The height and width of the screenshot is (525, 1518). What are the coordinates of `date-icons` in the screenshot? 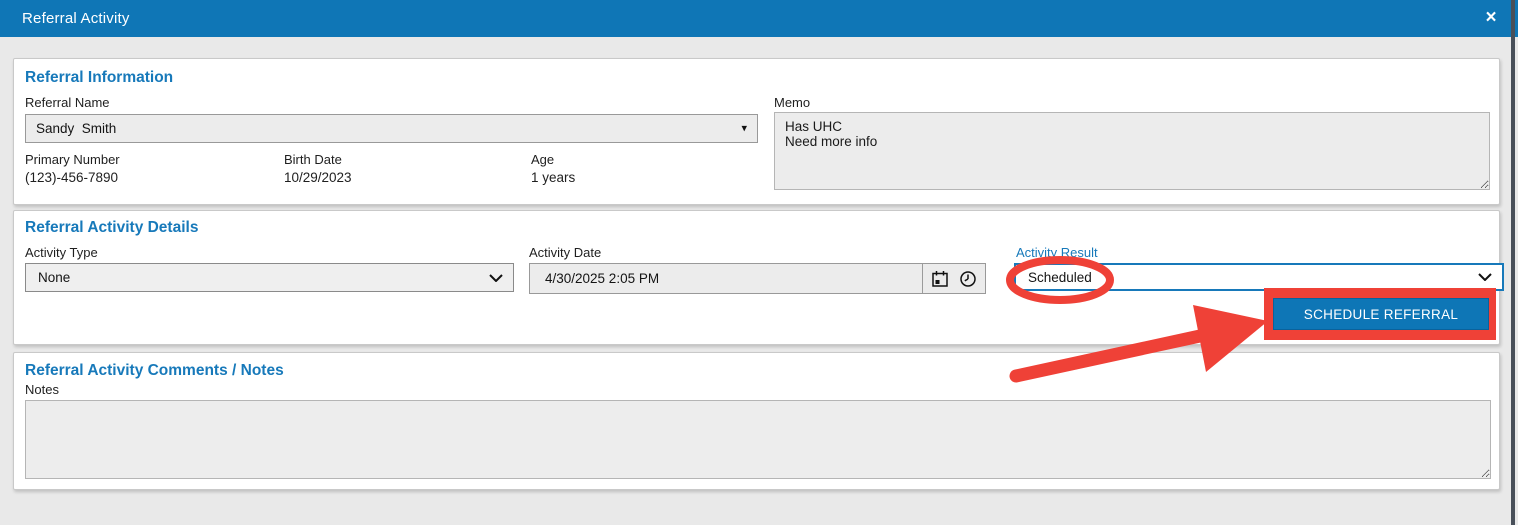 It's located at (953, 278).